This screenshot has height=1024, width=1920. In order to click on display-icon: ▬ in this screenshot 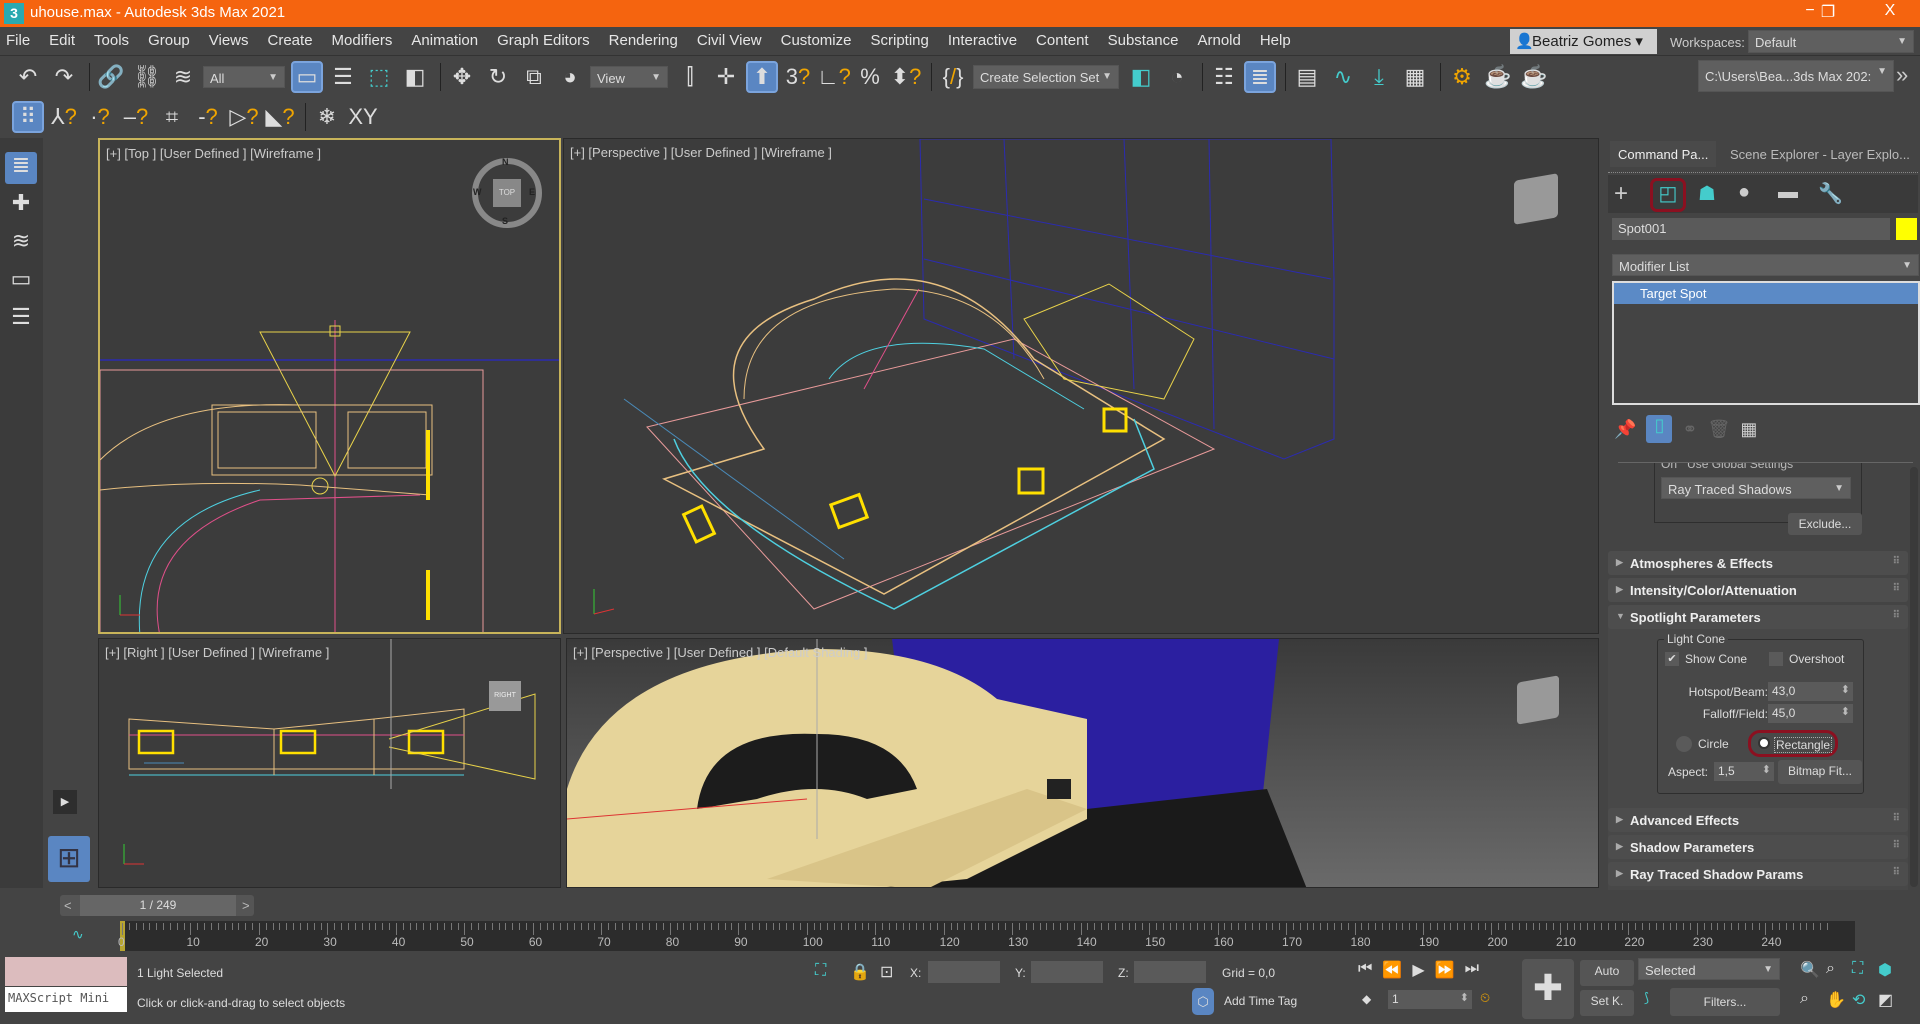, I will do `click(1788, 192)`.